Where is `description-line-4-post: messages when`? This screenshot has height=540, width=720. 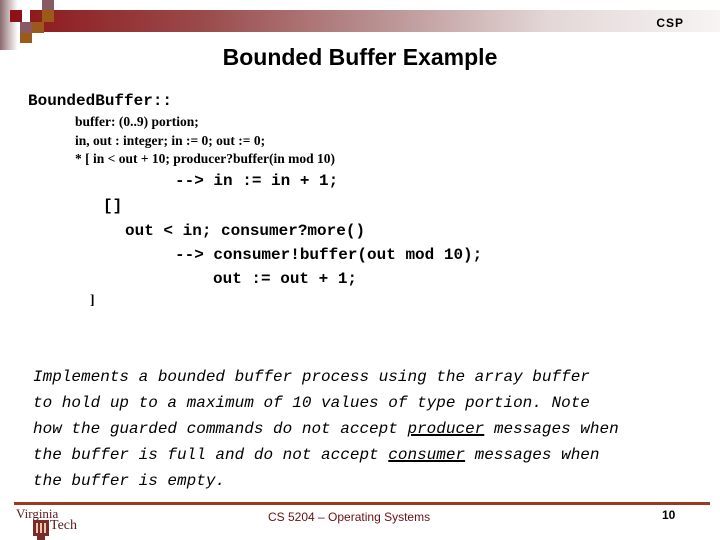 description-line-4-post: messages when is located at coordinates (532, 455).